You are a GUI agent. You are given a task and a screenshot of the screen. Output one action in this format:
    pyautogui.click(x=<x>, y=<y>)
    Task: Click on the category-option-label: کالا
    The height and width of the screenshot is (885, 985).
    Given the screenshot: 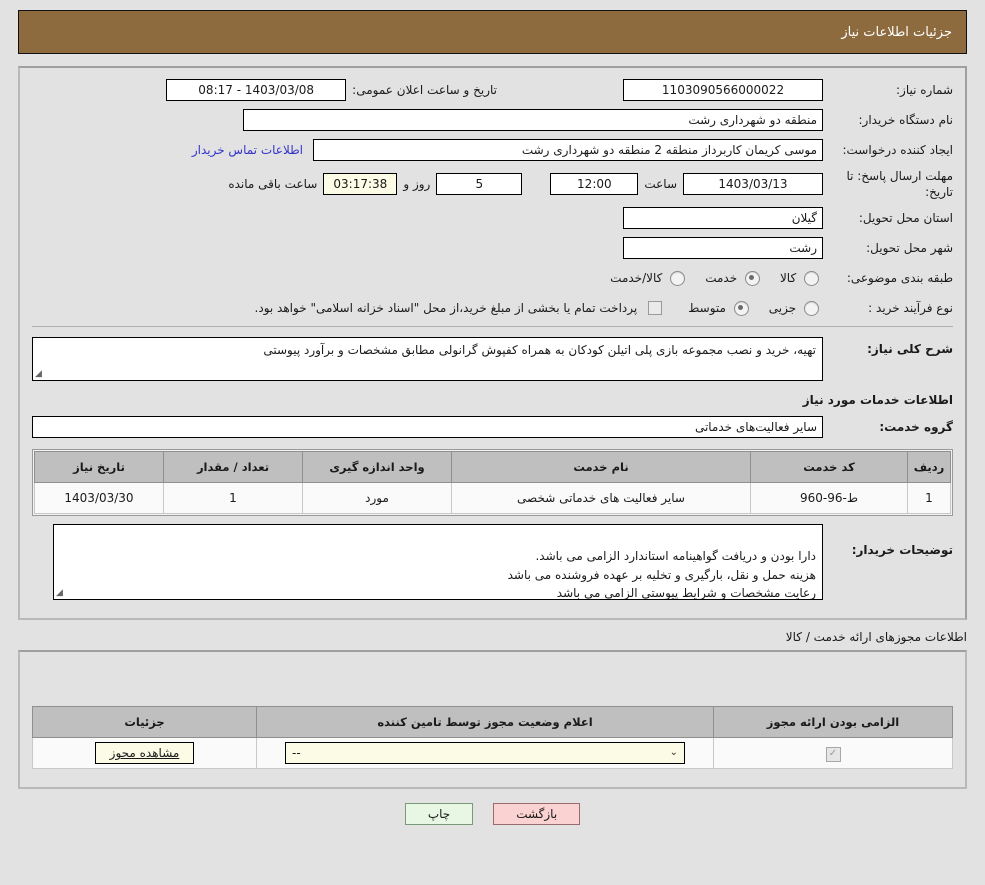 What is the action you would take?
    pyautogui.click(x=788, y=278)
    